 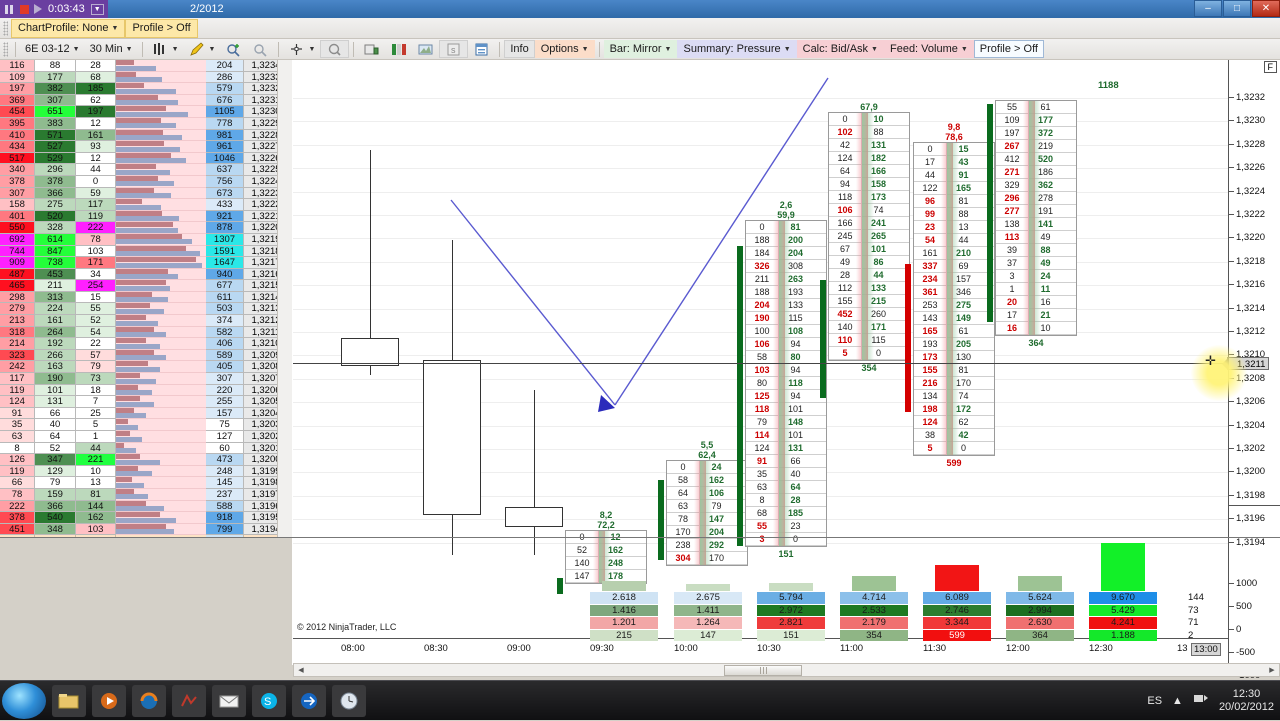 I want to click on ladder-row: 744 847 103 1591 1,3218, so click(x=146, y=251).